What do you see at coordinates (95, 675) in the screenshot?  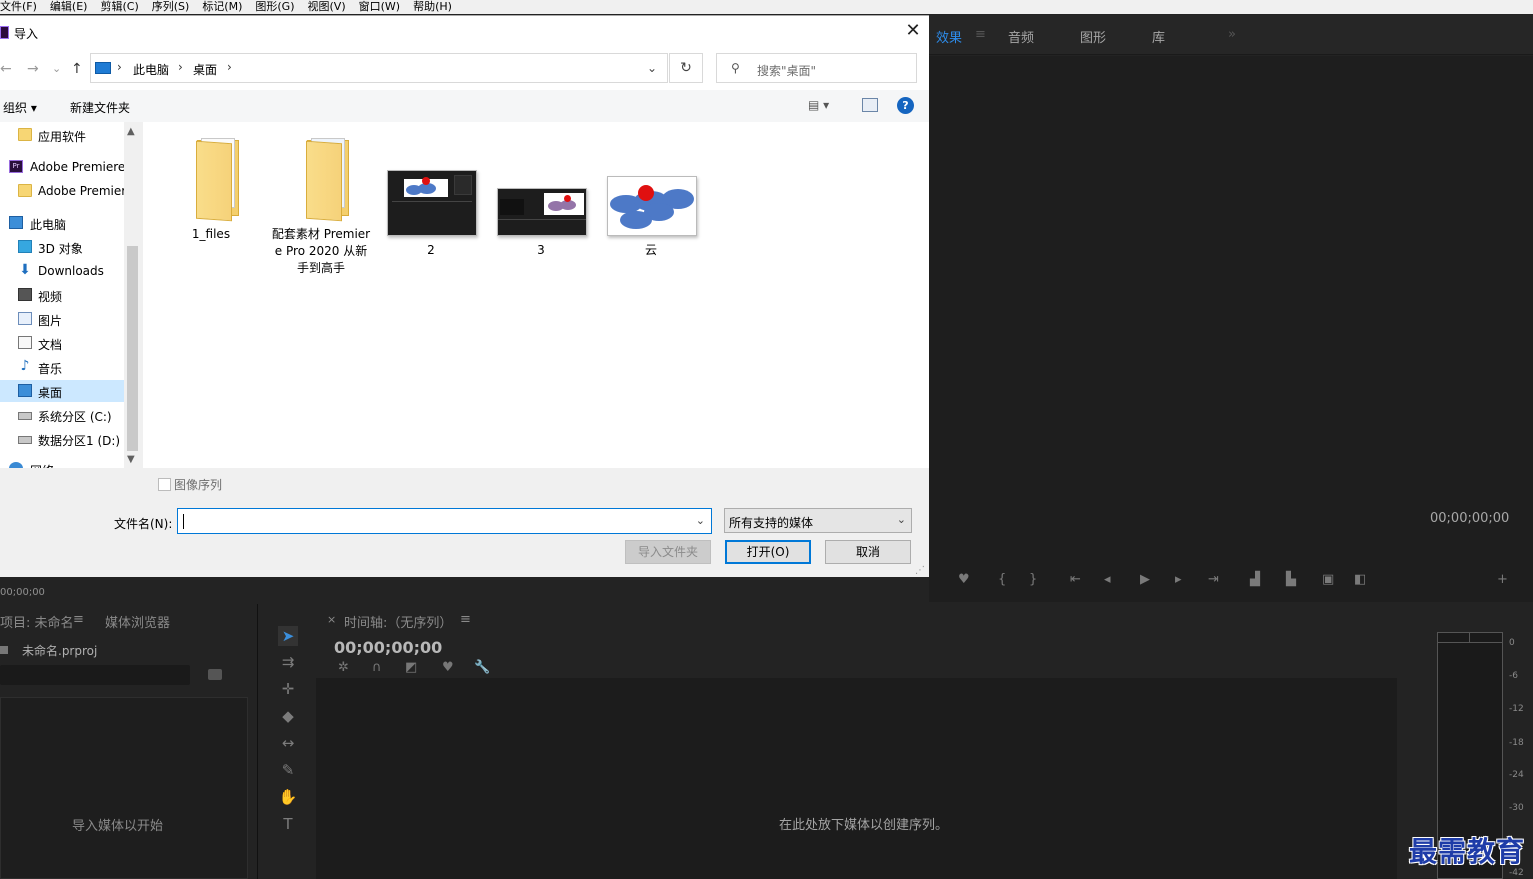 I see `project-search-input` at bounding box center [95, 675].